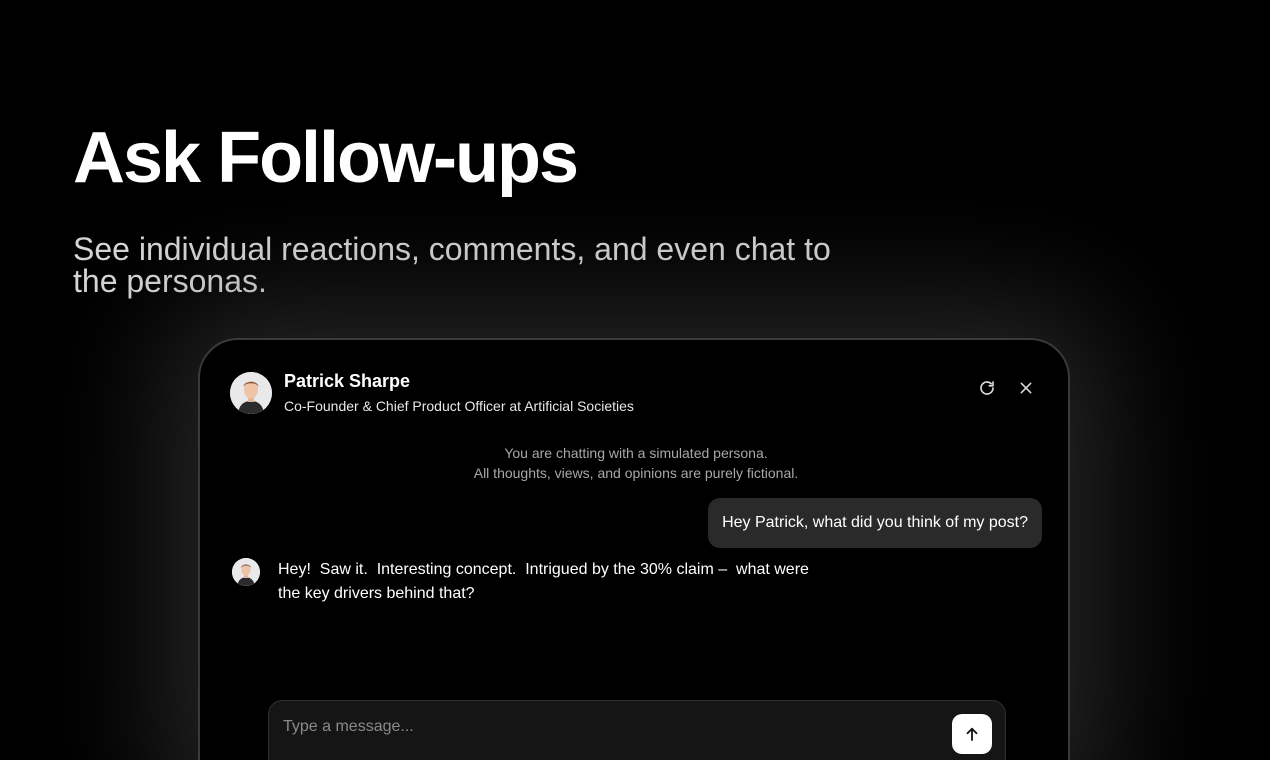  What do you see at coordinates (603, 727) in the screenshot?
I see `message-input` at bounding box center [603, 727].